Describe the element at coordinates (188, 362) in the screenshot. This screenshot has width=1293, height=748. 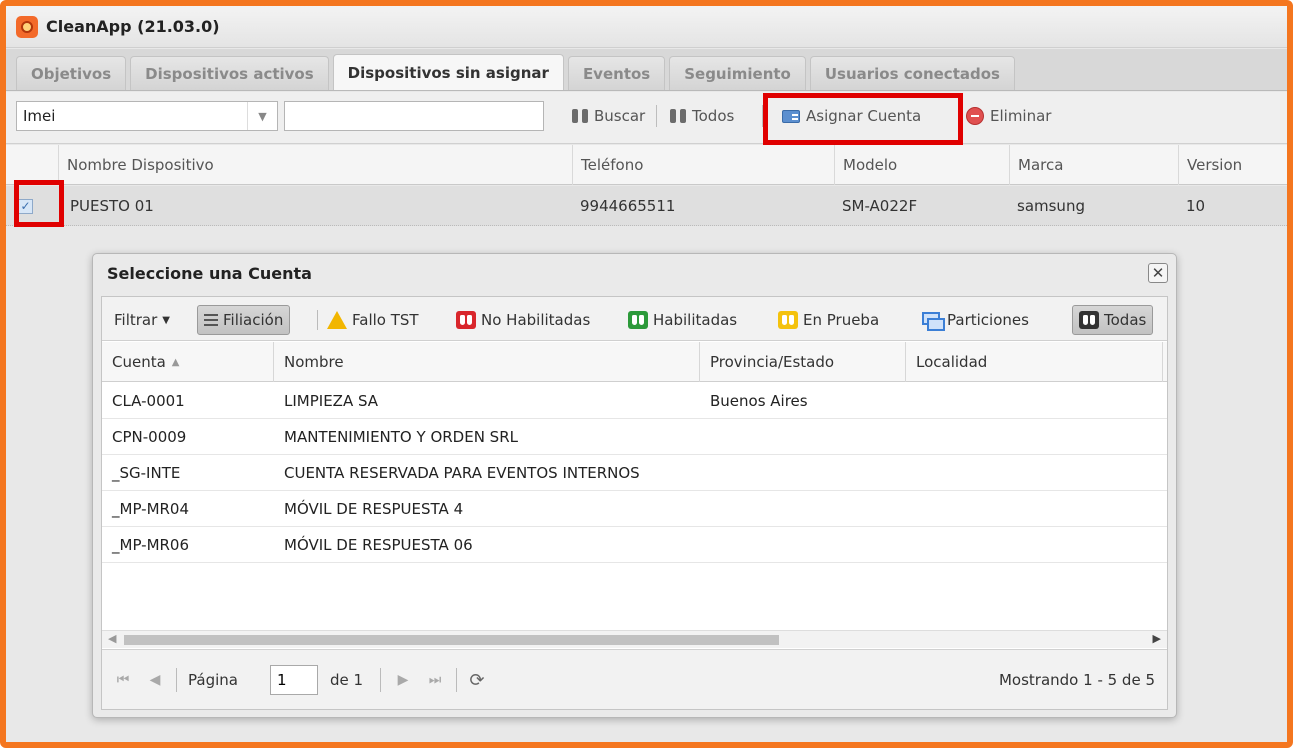
I see `col-cuenta: Cuenta ▲` at that location.